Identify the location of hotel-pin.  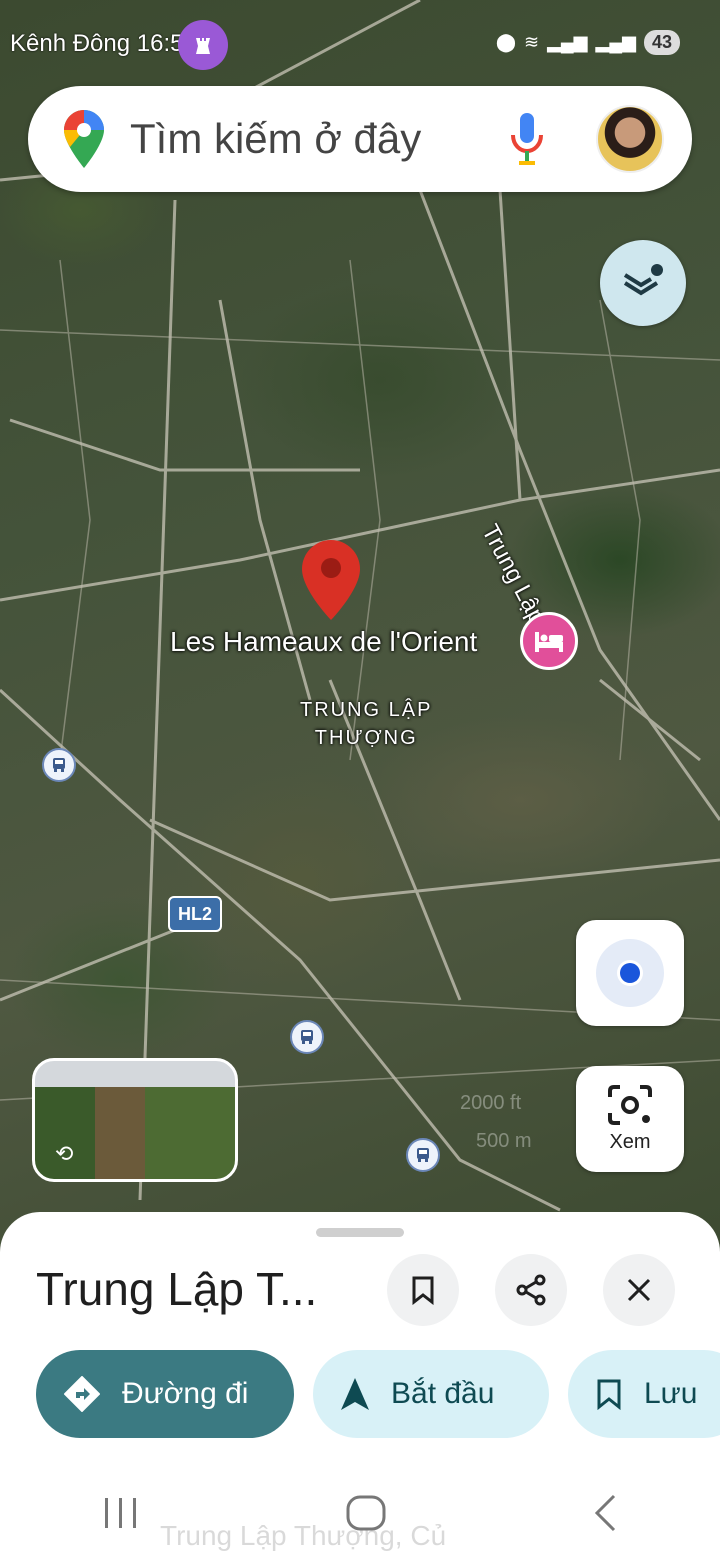
(549, 641).